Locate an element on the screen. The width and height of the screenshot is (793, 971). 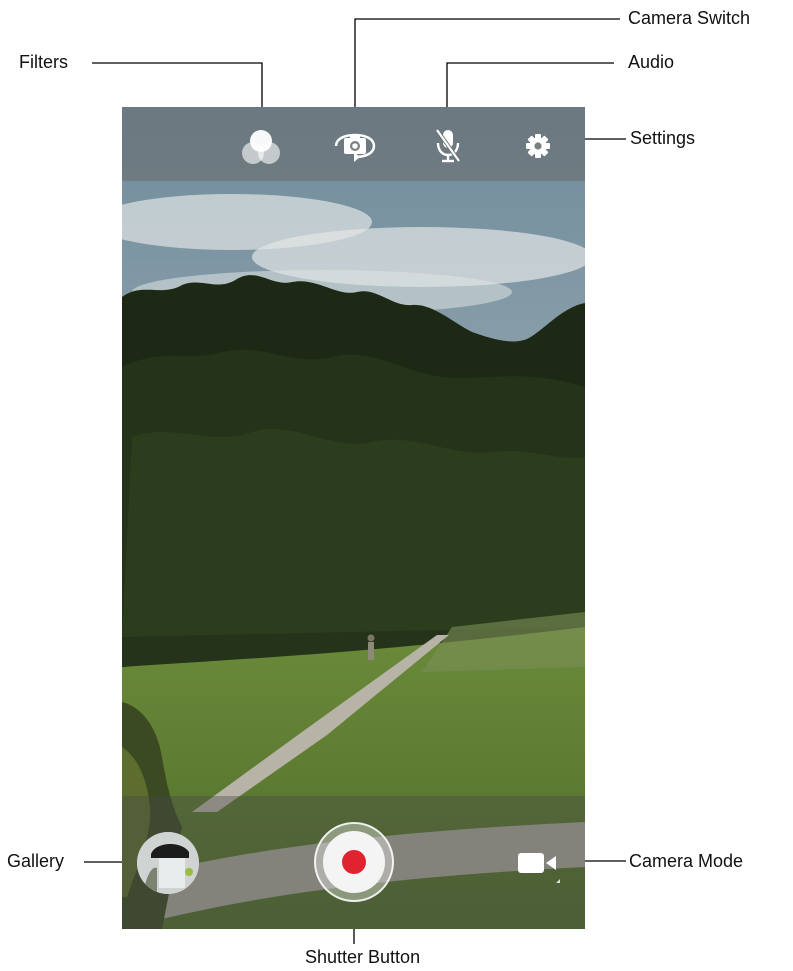
gallery-thumbnail-image is located at coordinates (168, 863).